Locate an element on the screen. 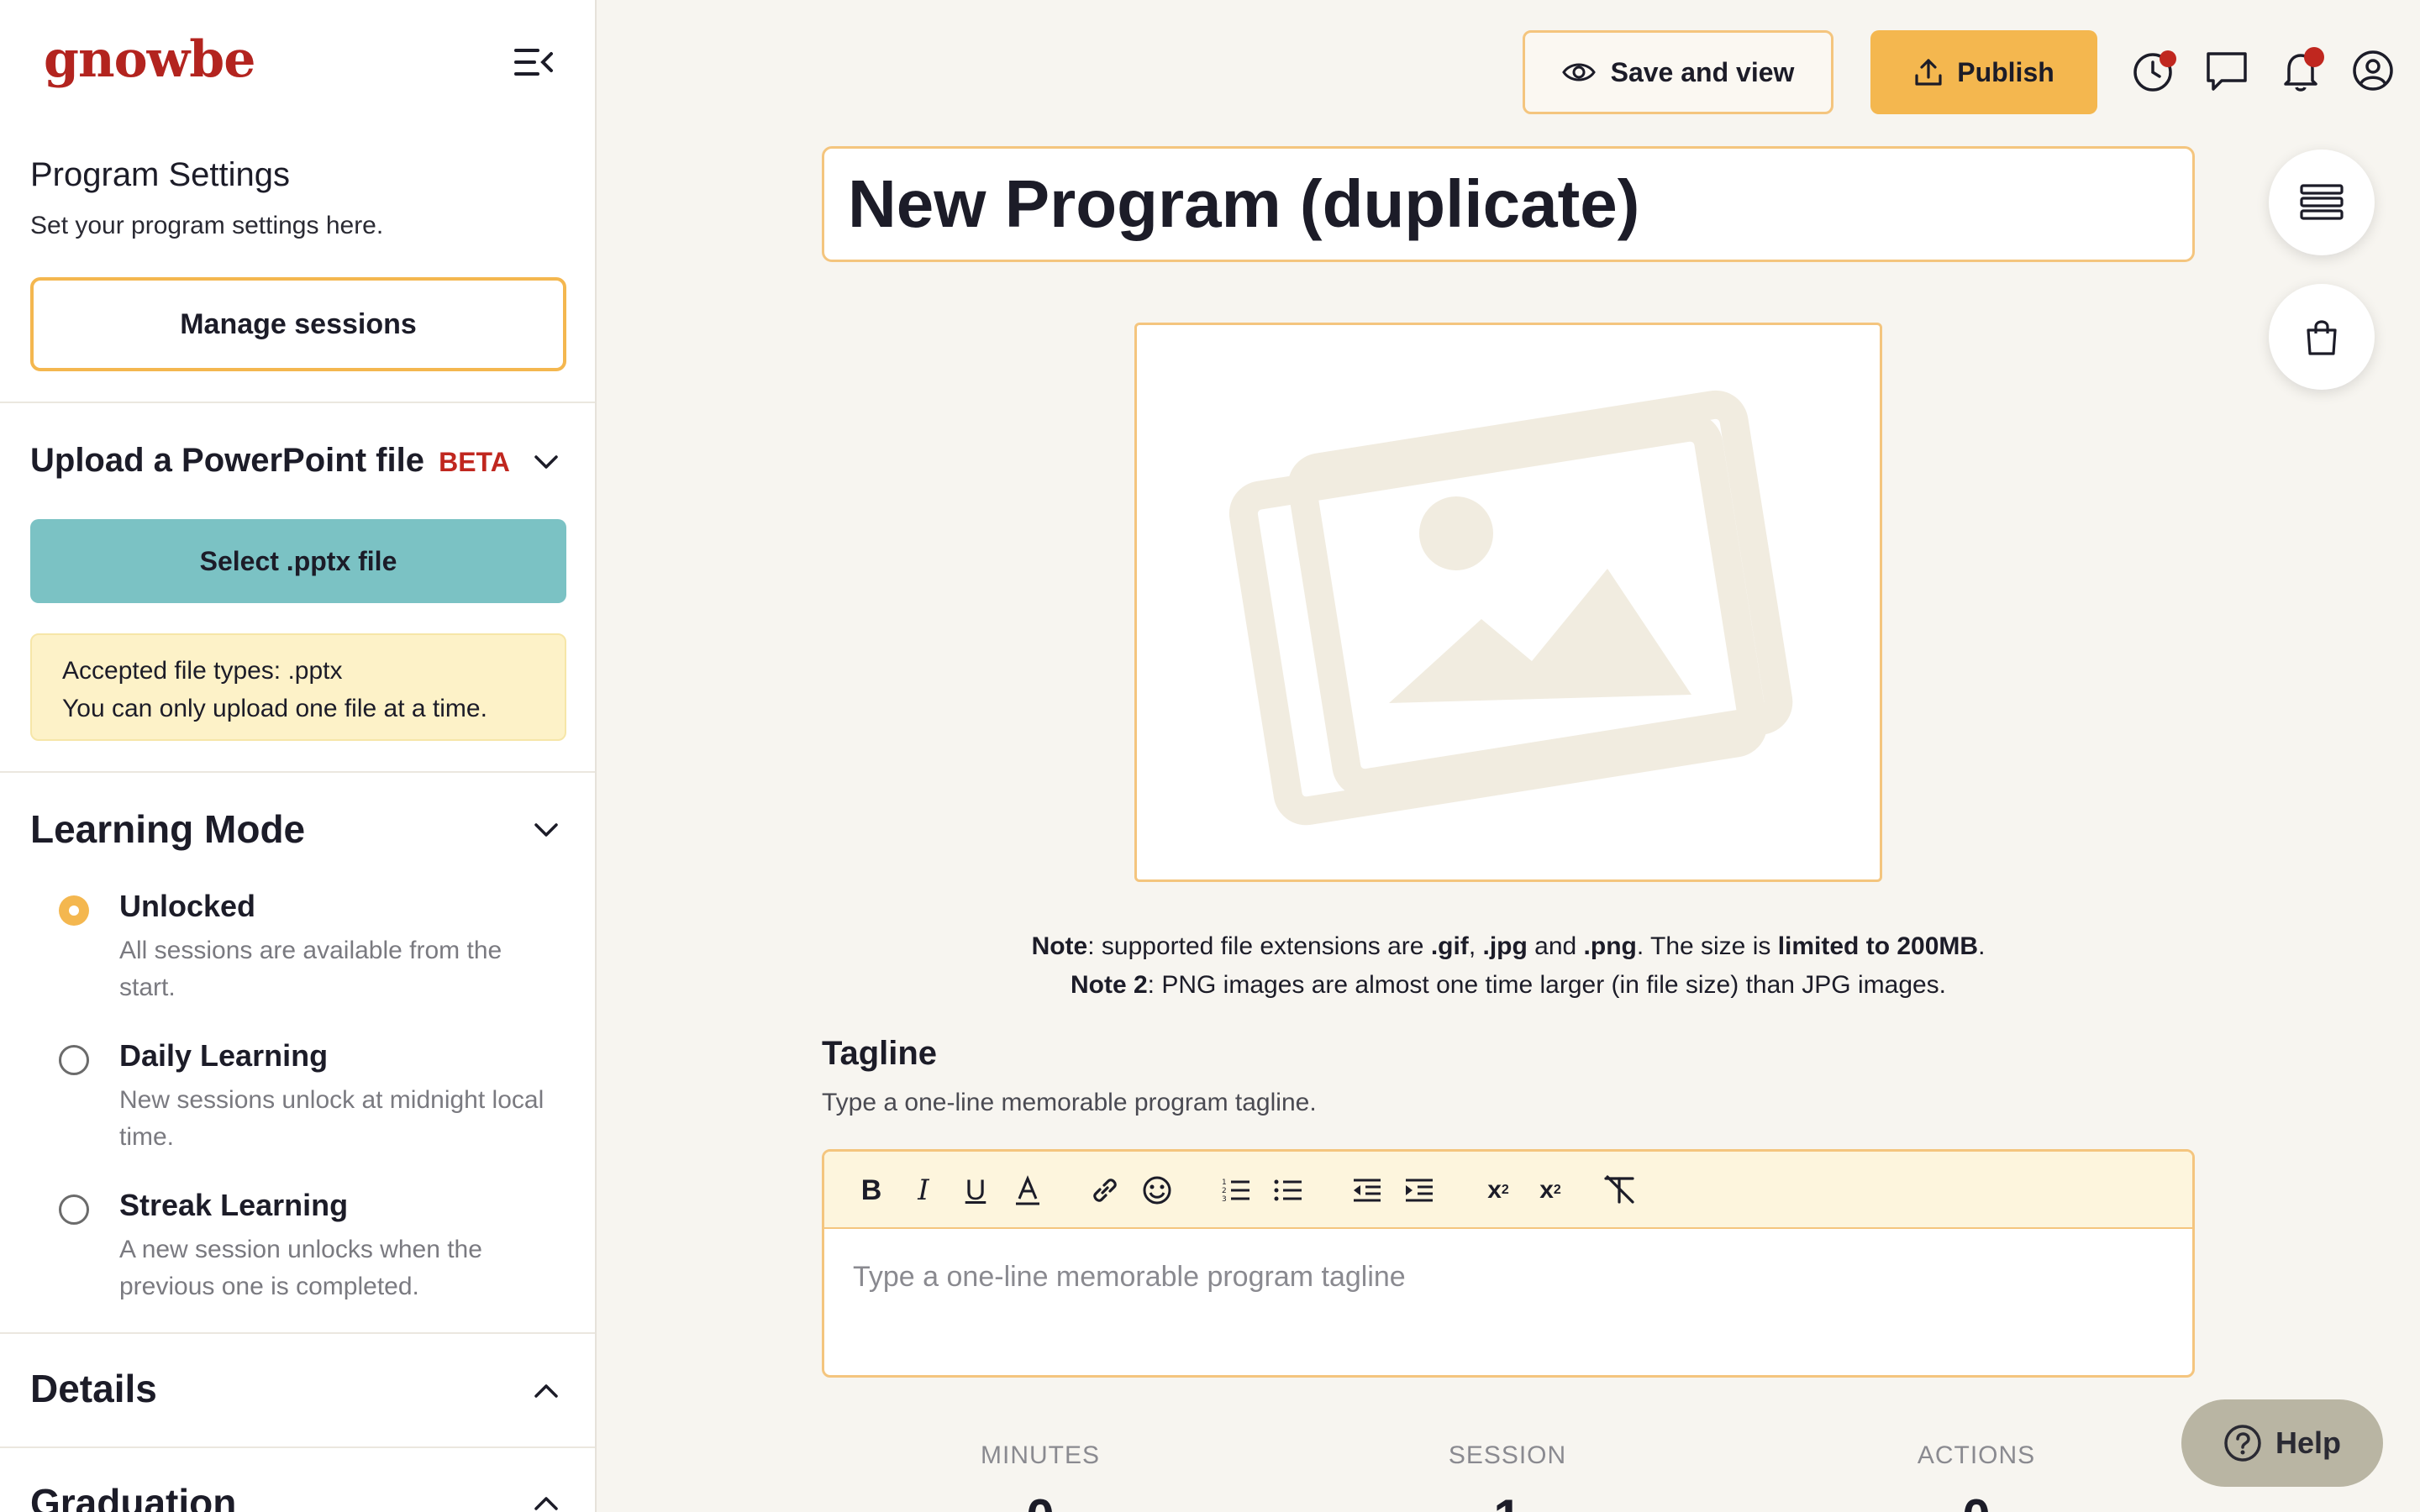  editor-toolbar: B I U 123 x2 x2 is located at coordinates (1508, 1190).